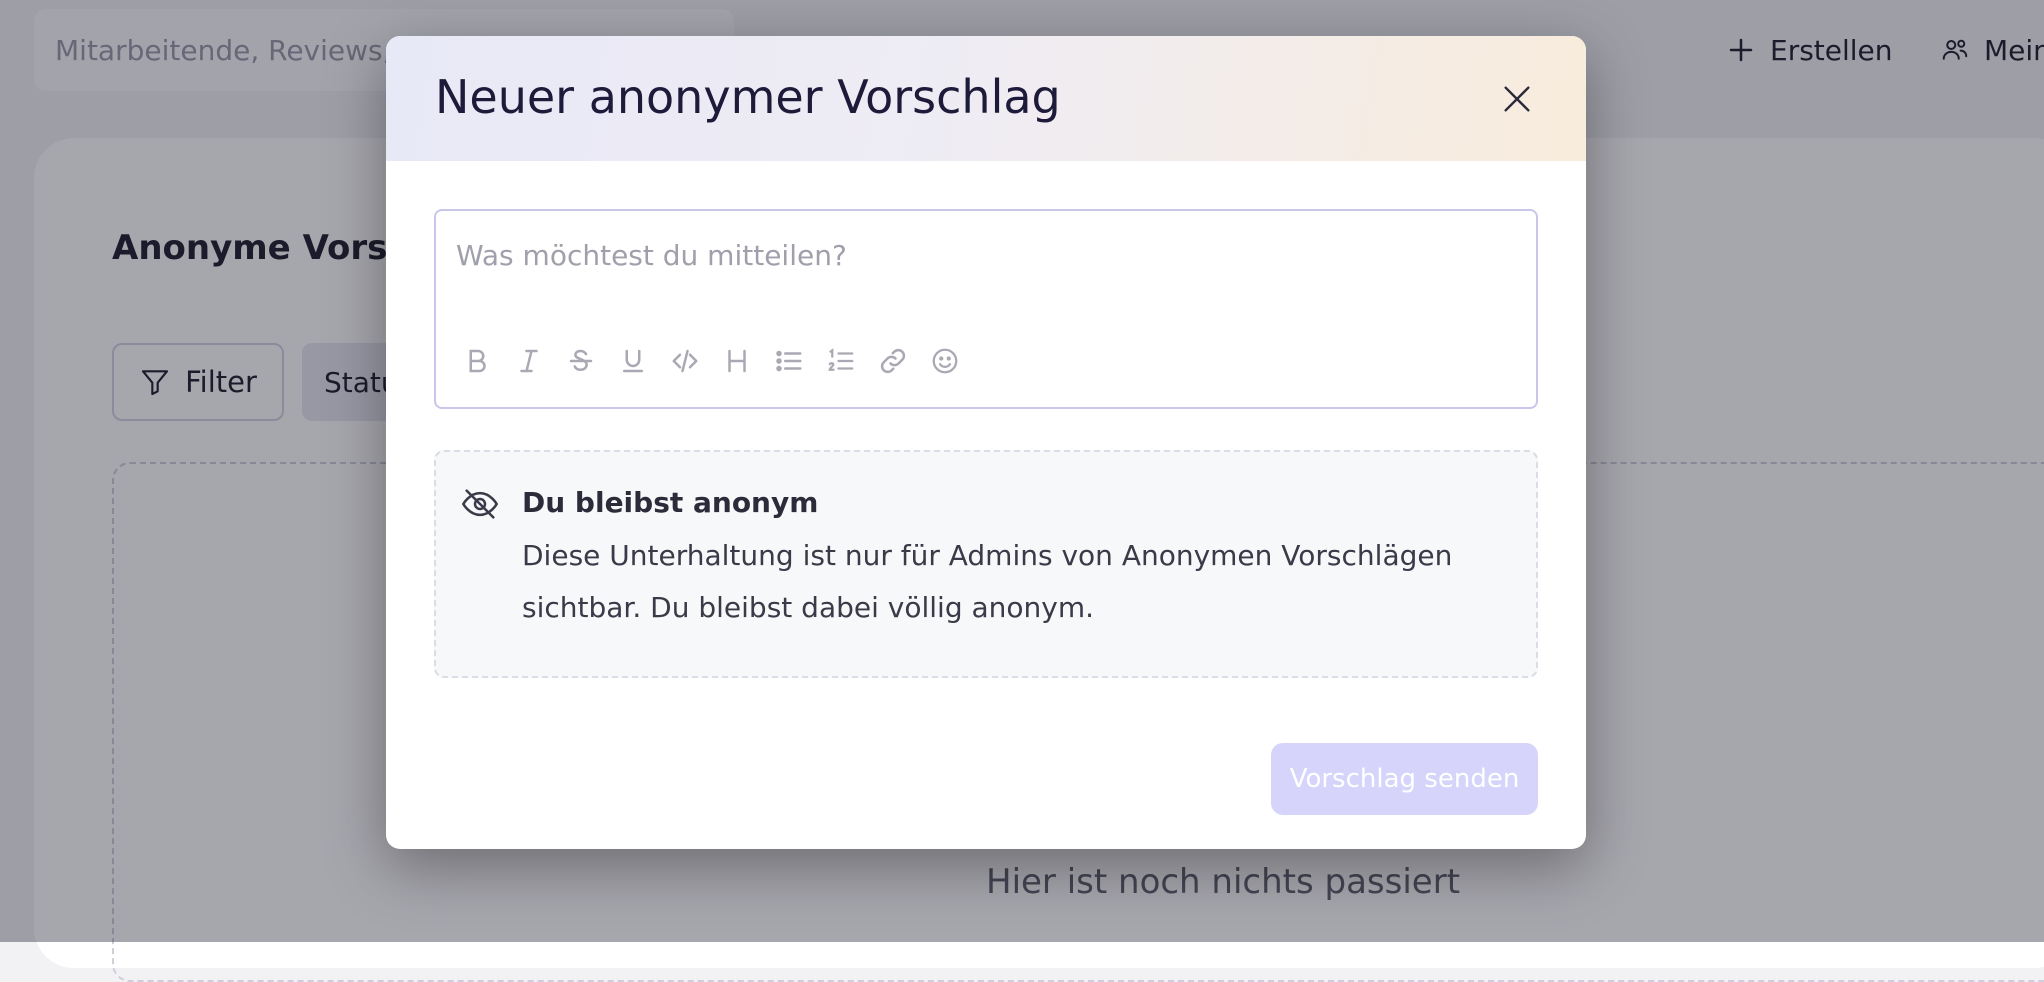 This screenshot has width=2044, height=982. I want to click on code-icon, so click(685, 361).